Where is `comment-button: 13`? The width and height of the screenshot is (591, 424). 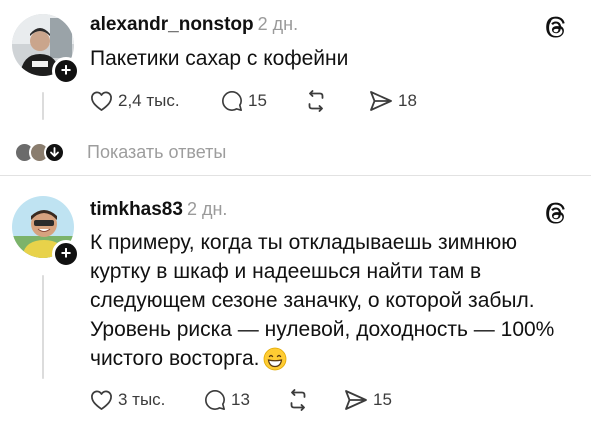 comment-button: 13 is located at coordinates (227, 400).